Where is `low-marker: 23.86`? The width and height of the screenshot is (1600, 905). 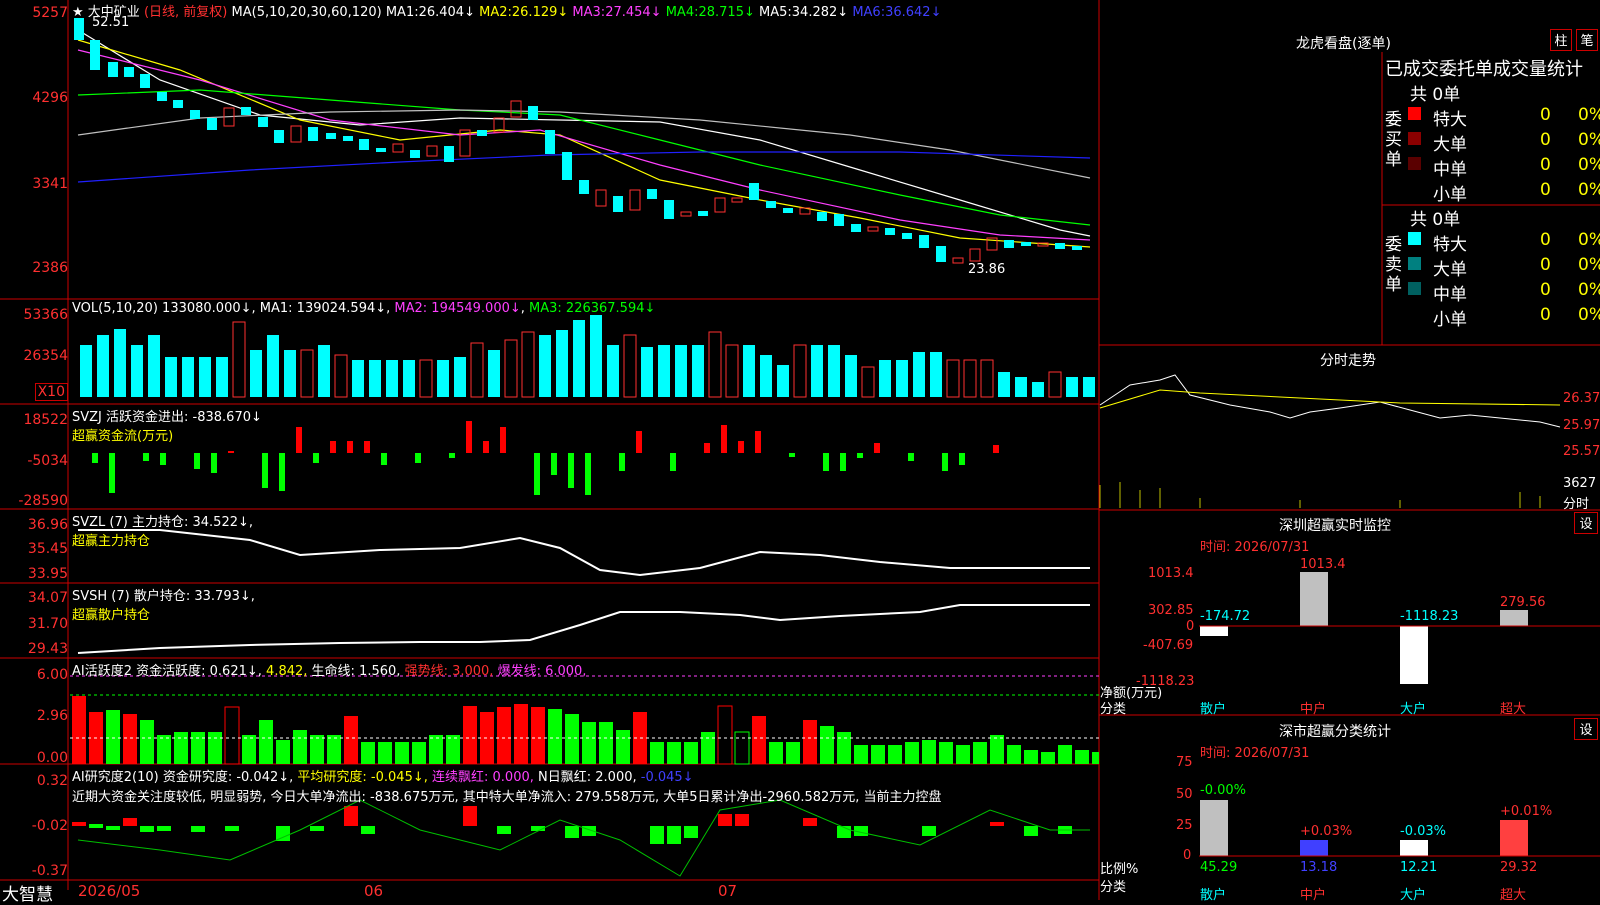
low-marker: 23.86 is located at coordinates (987, 269).